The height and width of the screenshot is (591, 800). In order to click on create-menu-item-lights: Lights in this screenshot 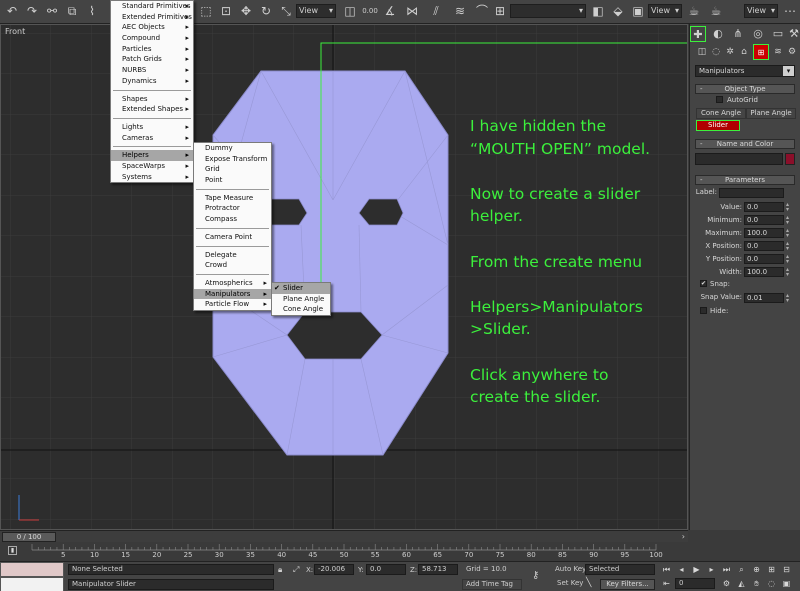, I will do `click(152, 127)`.